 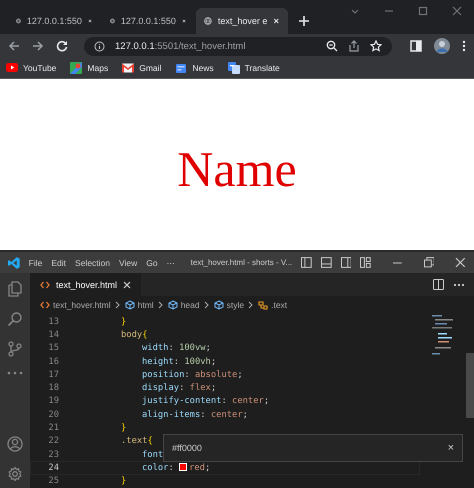 I want to click on files-icon, so click(x=15, y=289).